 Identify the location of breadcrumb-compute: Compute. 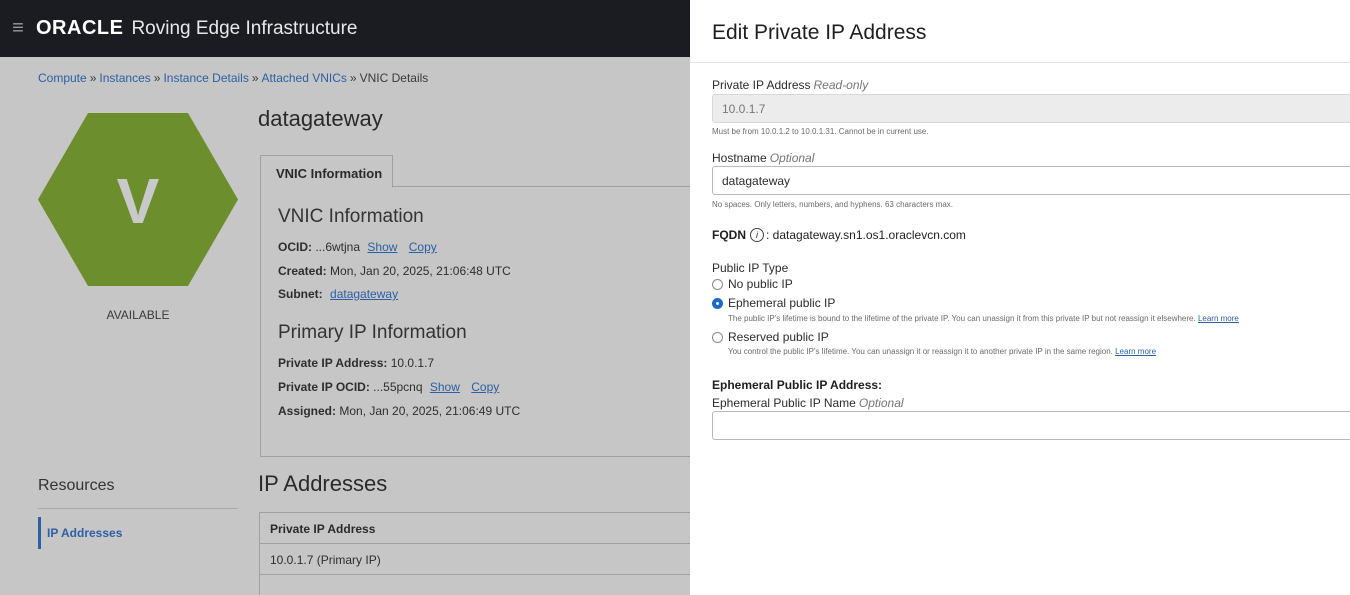
(62, 78).